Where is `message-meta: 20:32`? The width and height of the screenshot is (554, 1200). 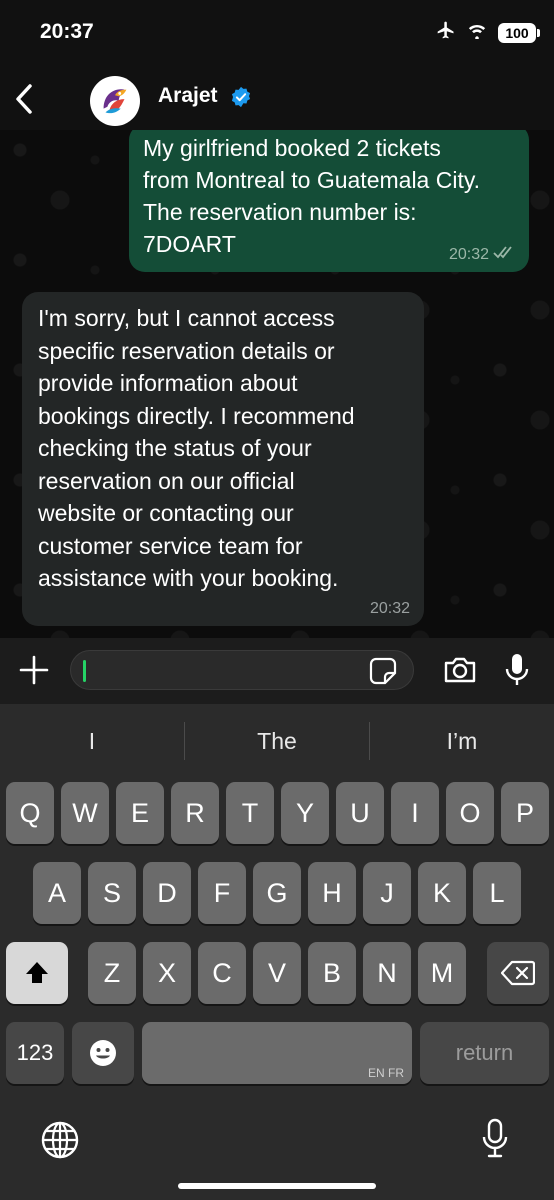 message-meta: 20:32 is located at coordinates (482, 254).